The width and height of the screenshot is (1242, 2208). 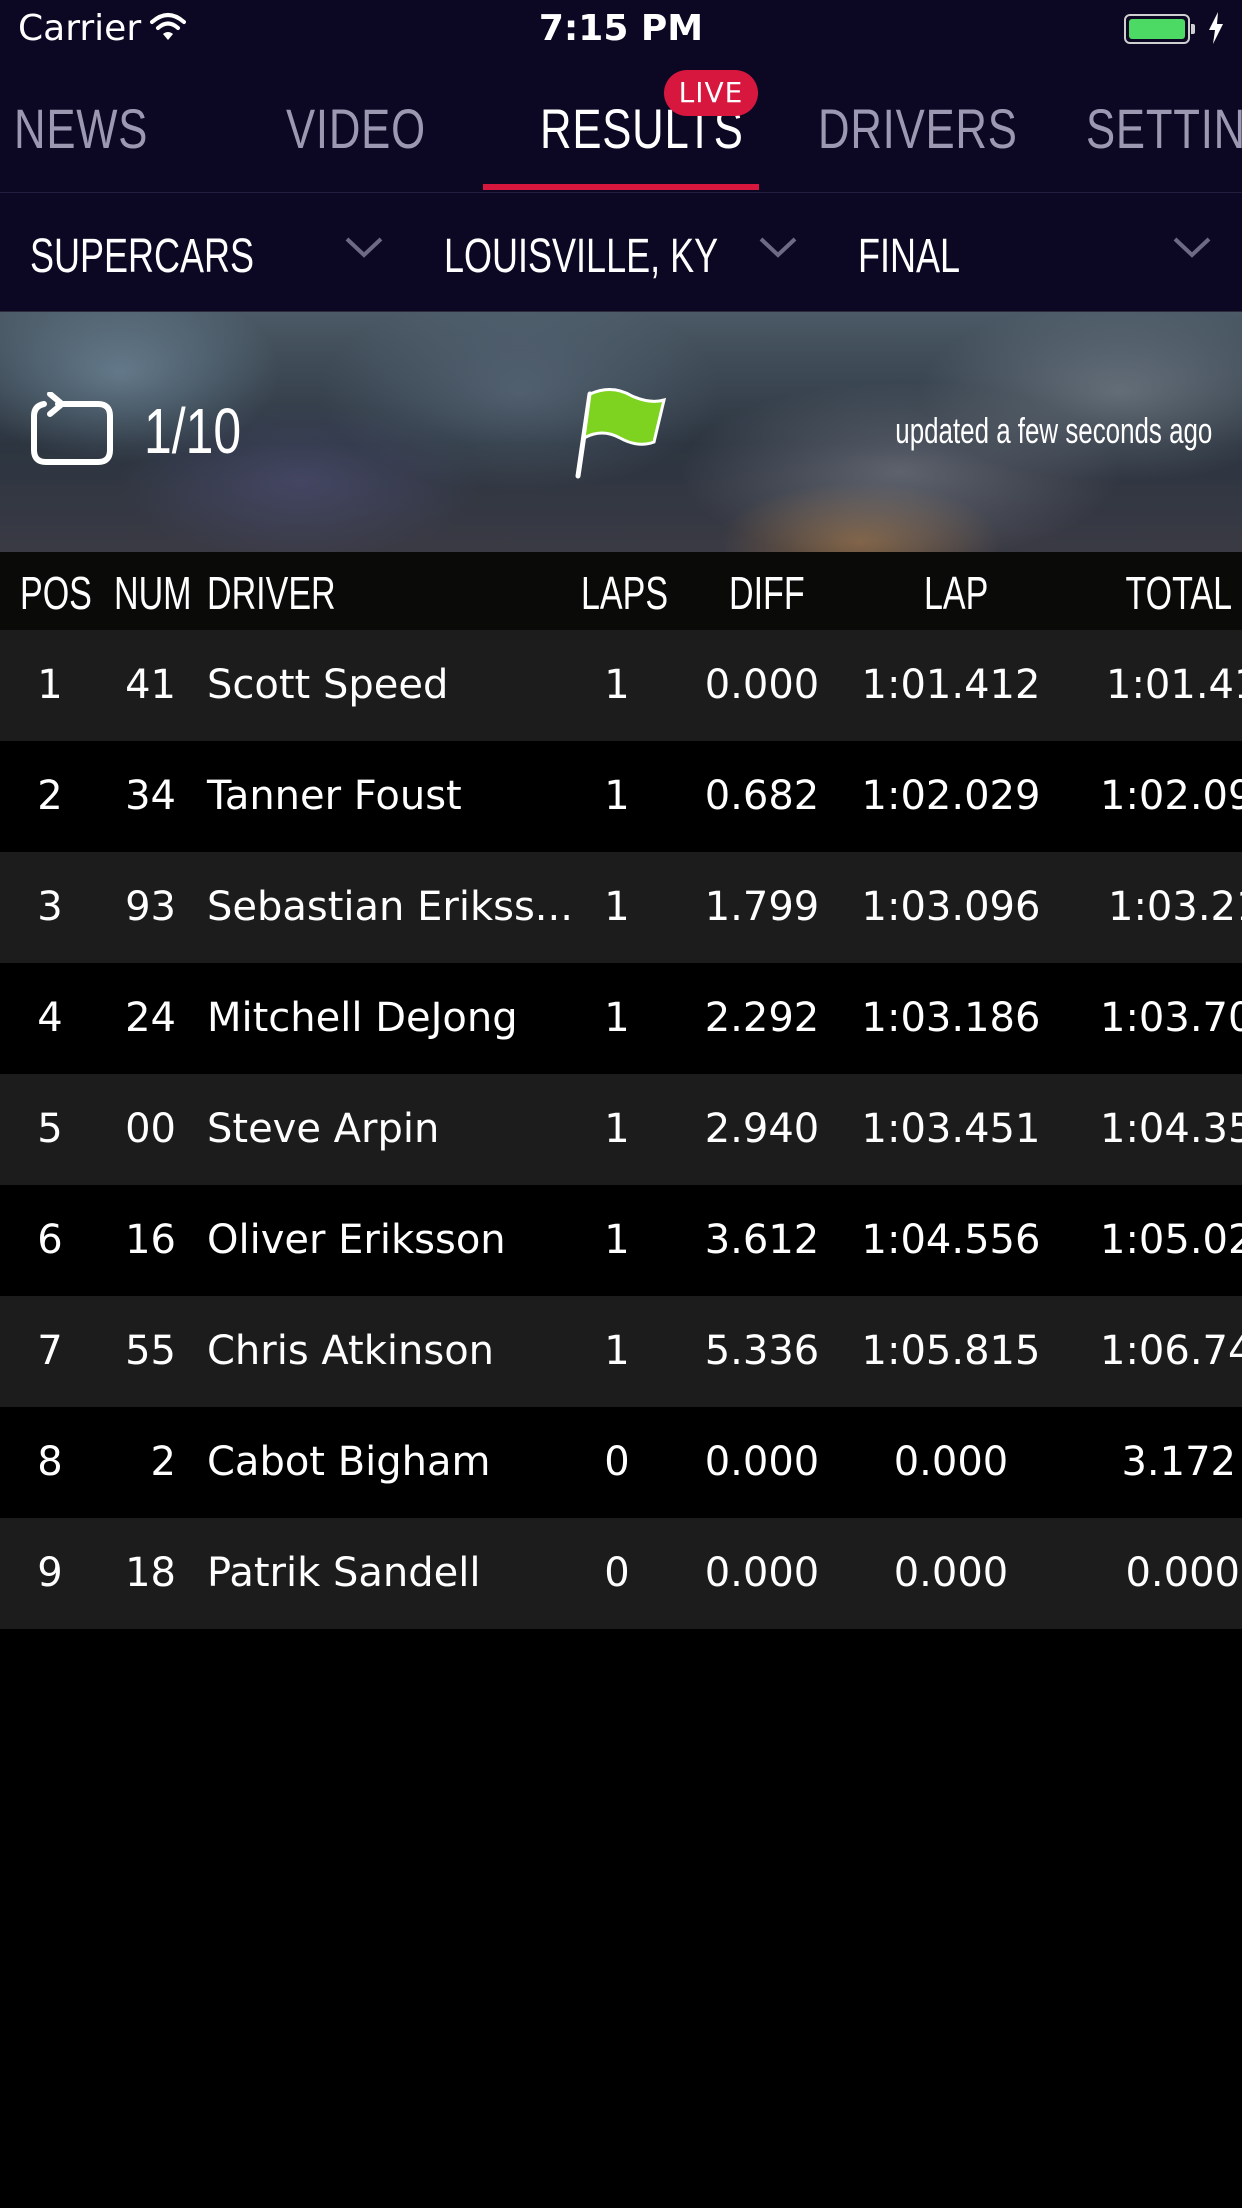 I want to click on pos-cell: 4, so click(x=50, y=1018).